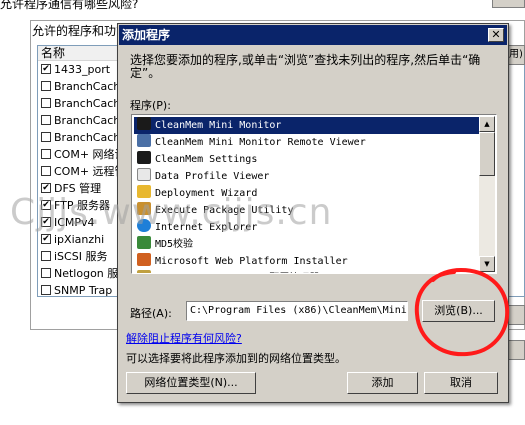  What do you see at coordinates (74, 222) in the screenshot?
I see `allowed-program-label: ICMPv4` at bounding box center [74, 222].